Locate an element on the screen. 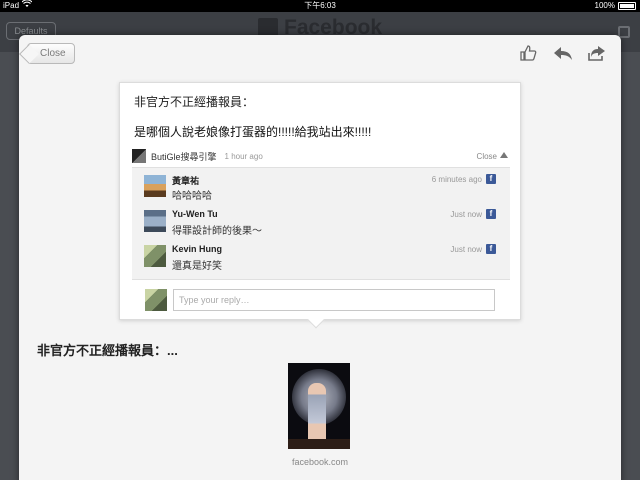 Image resolution: width=640 pixels, height=480 pixels. status-bar: iPad 下午6:03 100% is located at coordinates (320, 6).